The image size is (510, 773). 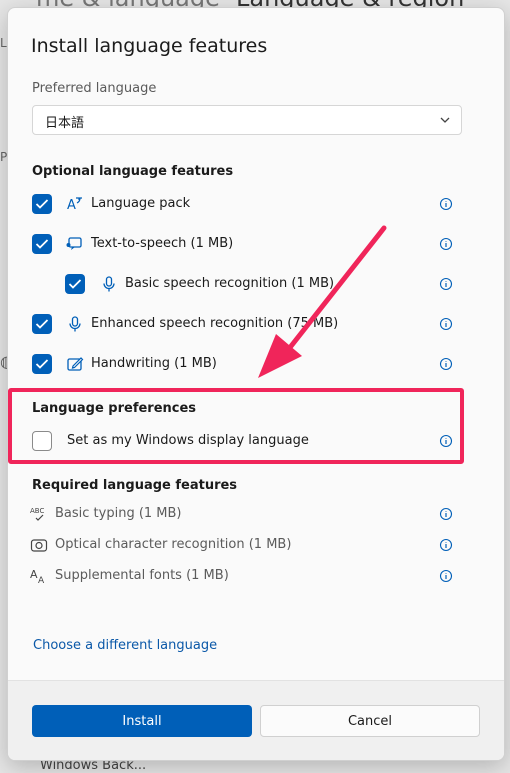 What do you see at coordinates (75, 284) in the screenshot?
I see `basic-speech-recognition-checkbox` at bounding box center [75, 284].